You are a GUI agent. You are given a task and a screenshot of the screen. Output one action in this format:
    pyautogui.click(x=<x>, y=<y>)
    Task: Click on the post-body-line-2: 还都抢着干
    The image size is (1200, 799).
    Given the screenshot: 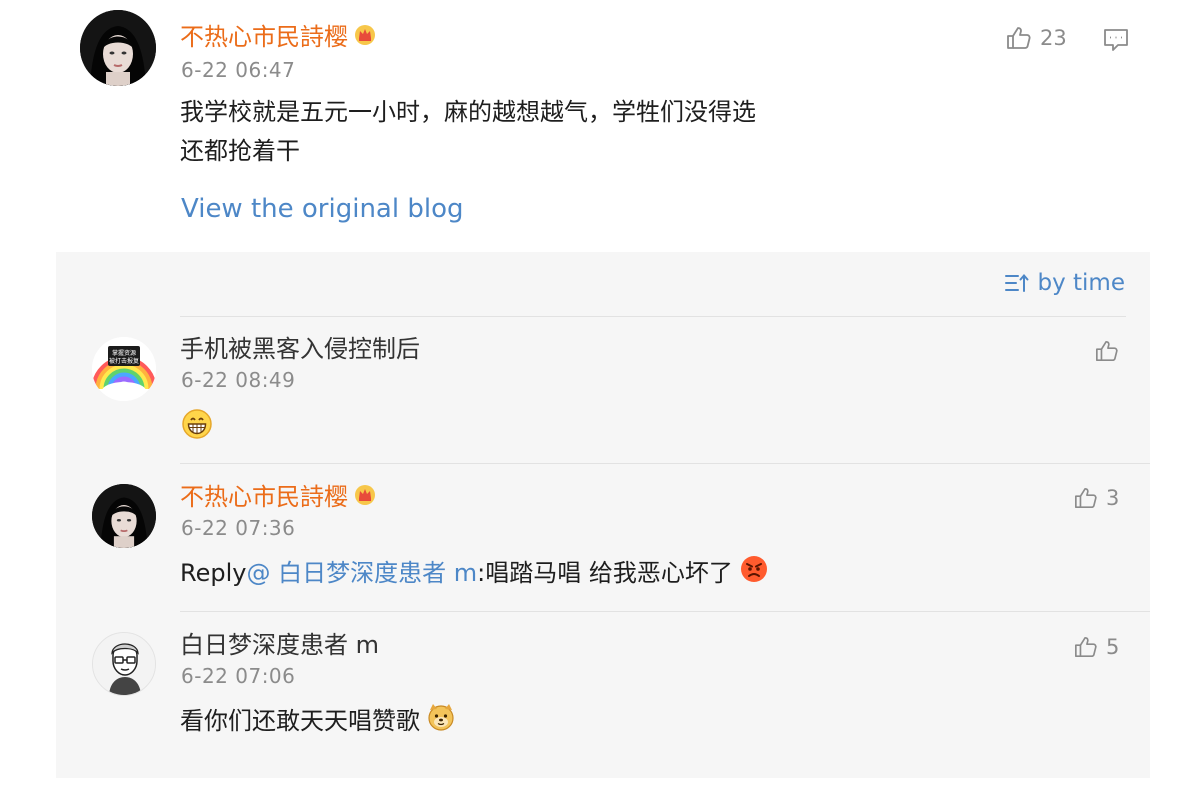 What is the action you would take?
    pyautogui.click(x=240, y=151)
    